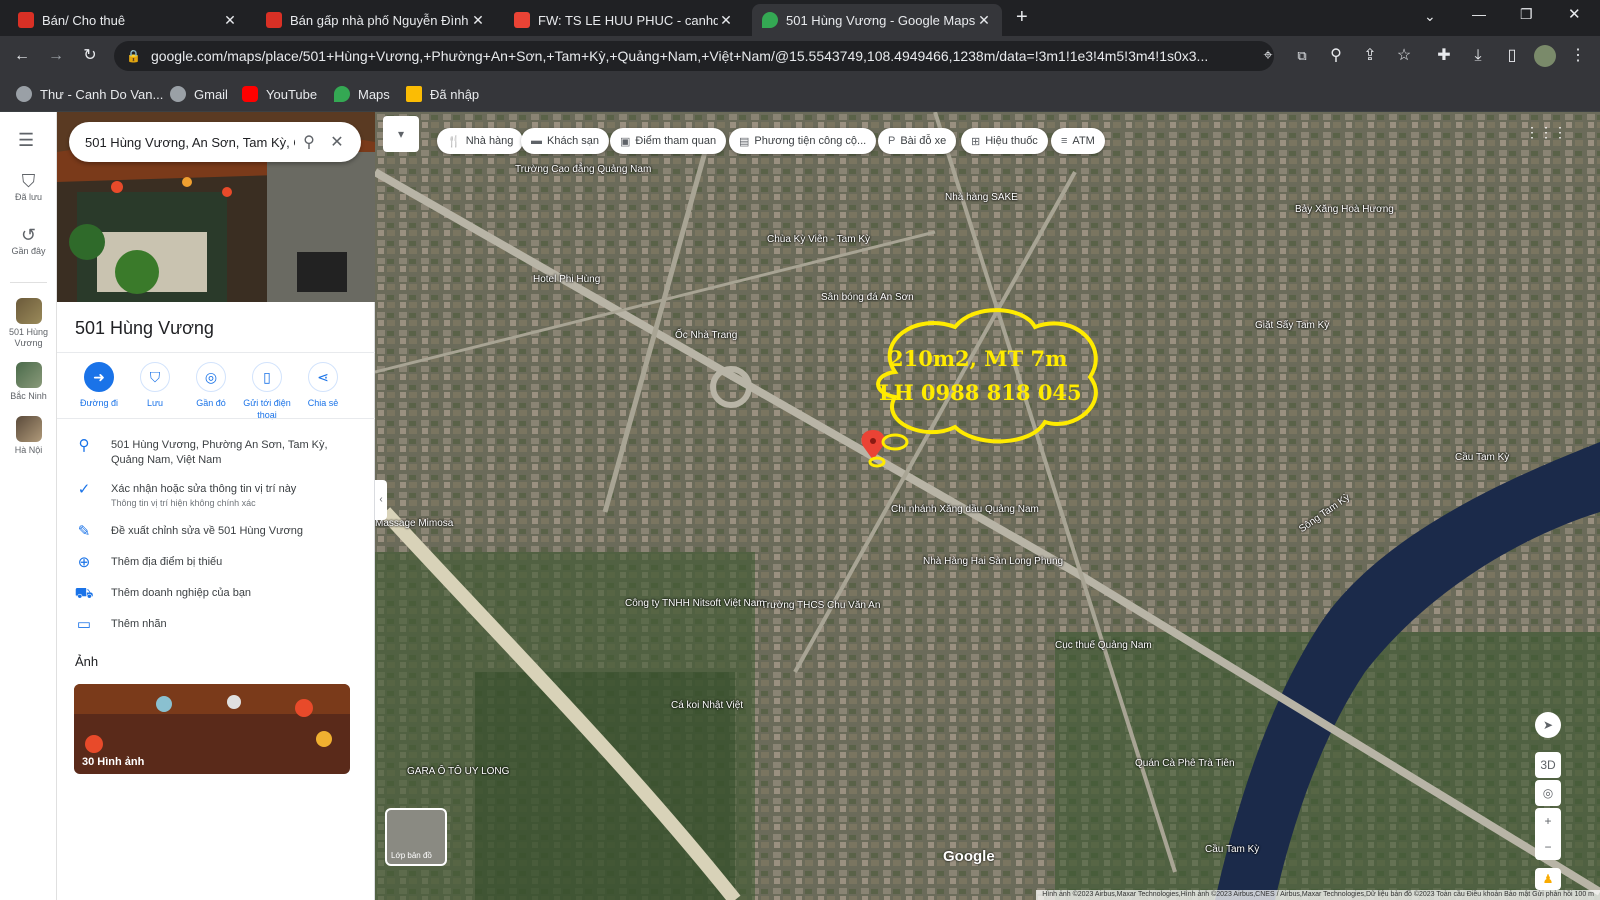  I want to click on map-label: Chi nhánh Xăng dầu Quảng Nam, so click(965, 509).